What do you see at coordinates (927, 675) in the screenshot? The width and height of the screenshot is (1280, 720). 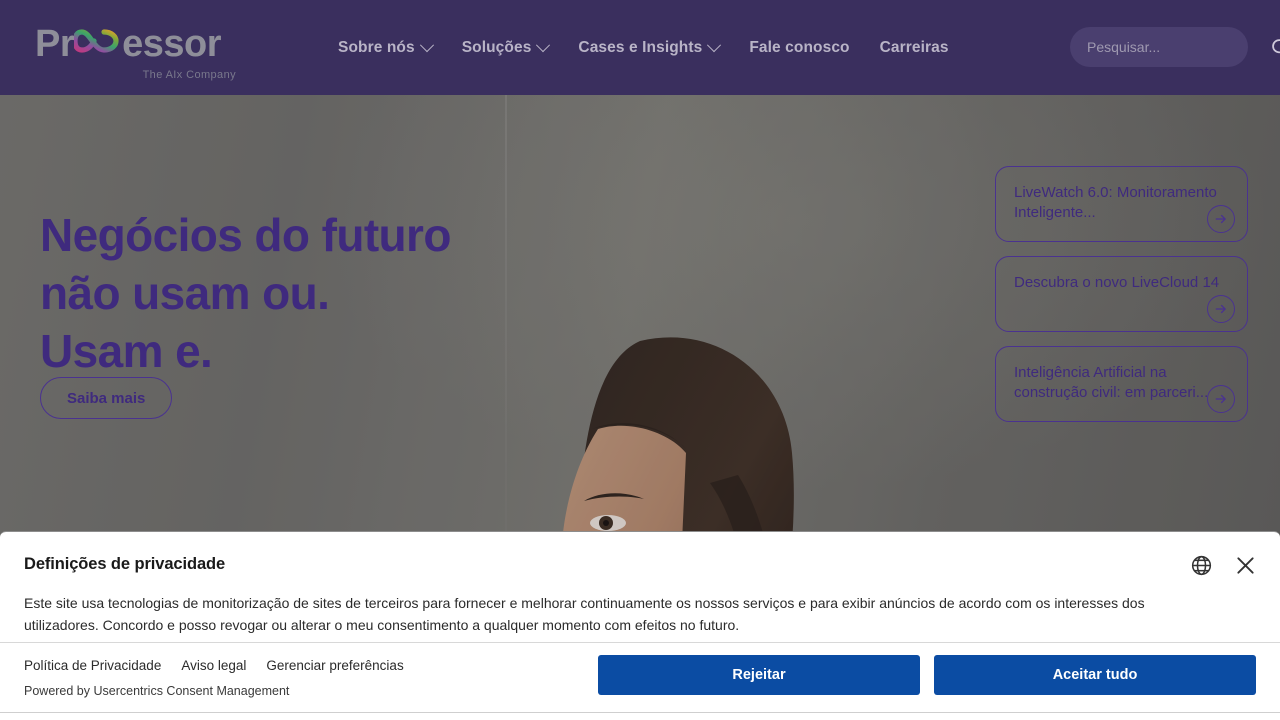 I see `privacy-banner-actions: Rejeitar Aceitar tudo` at bounding box center [927, 675].